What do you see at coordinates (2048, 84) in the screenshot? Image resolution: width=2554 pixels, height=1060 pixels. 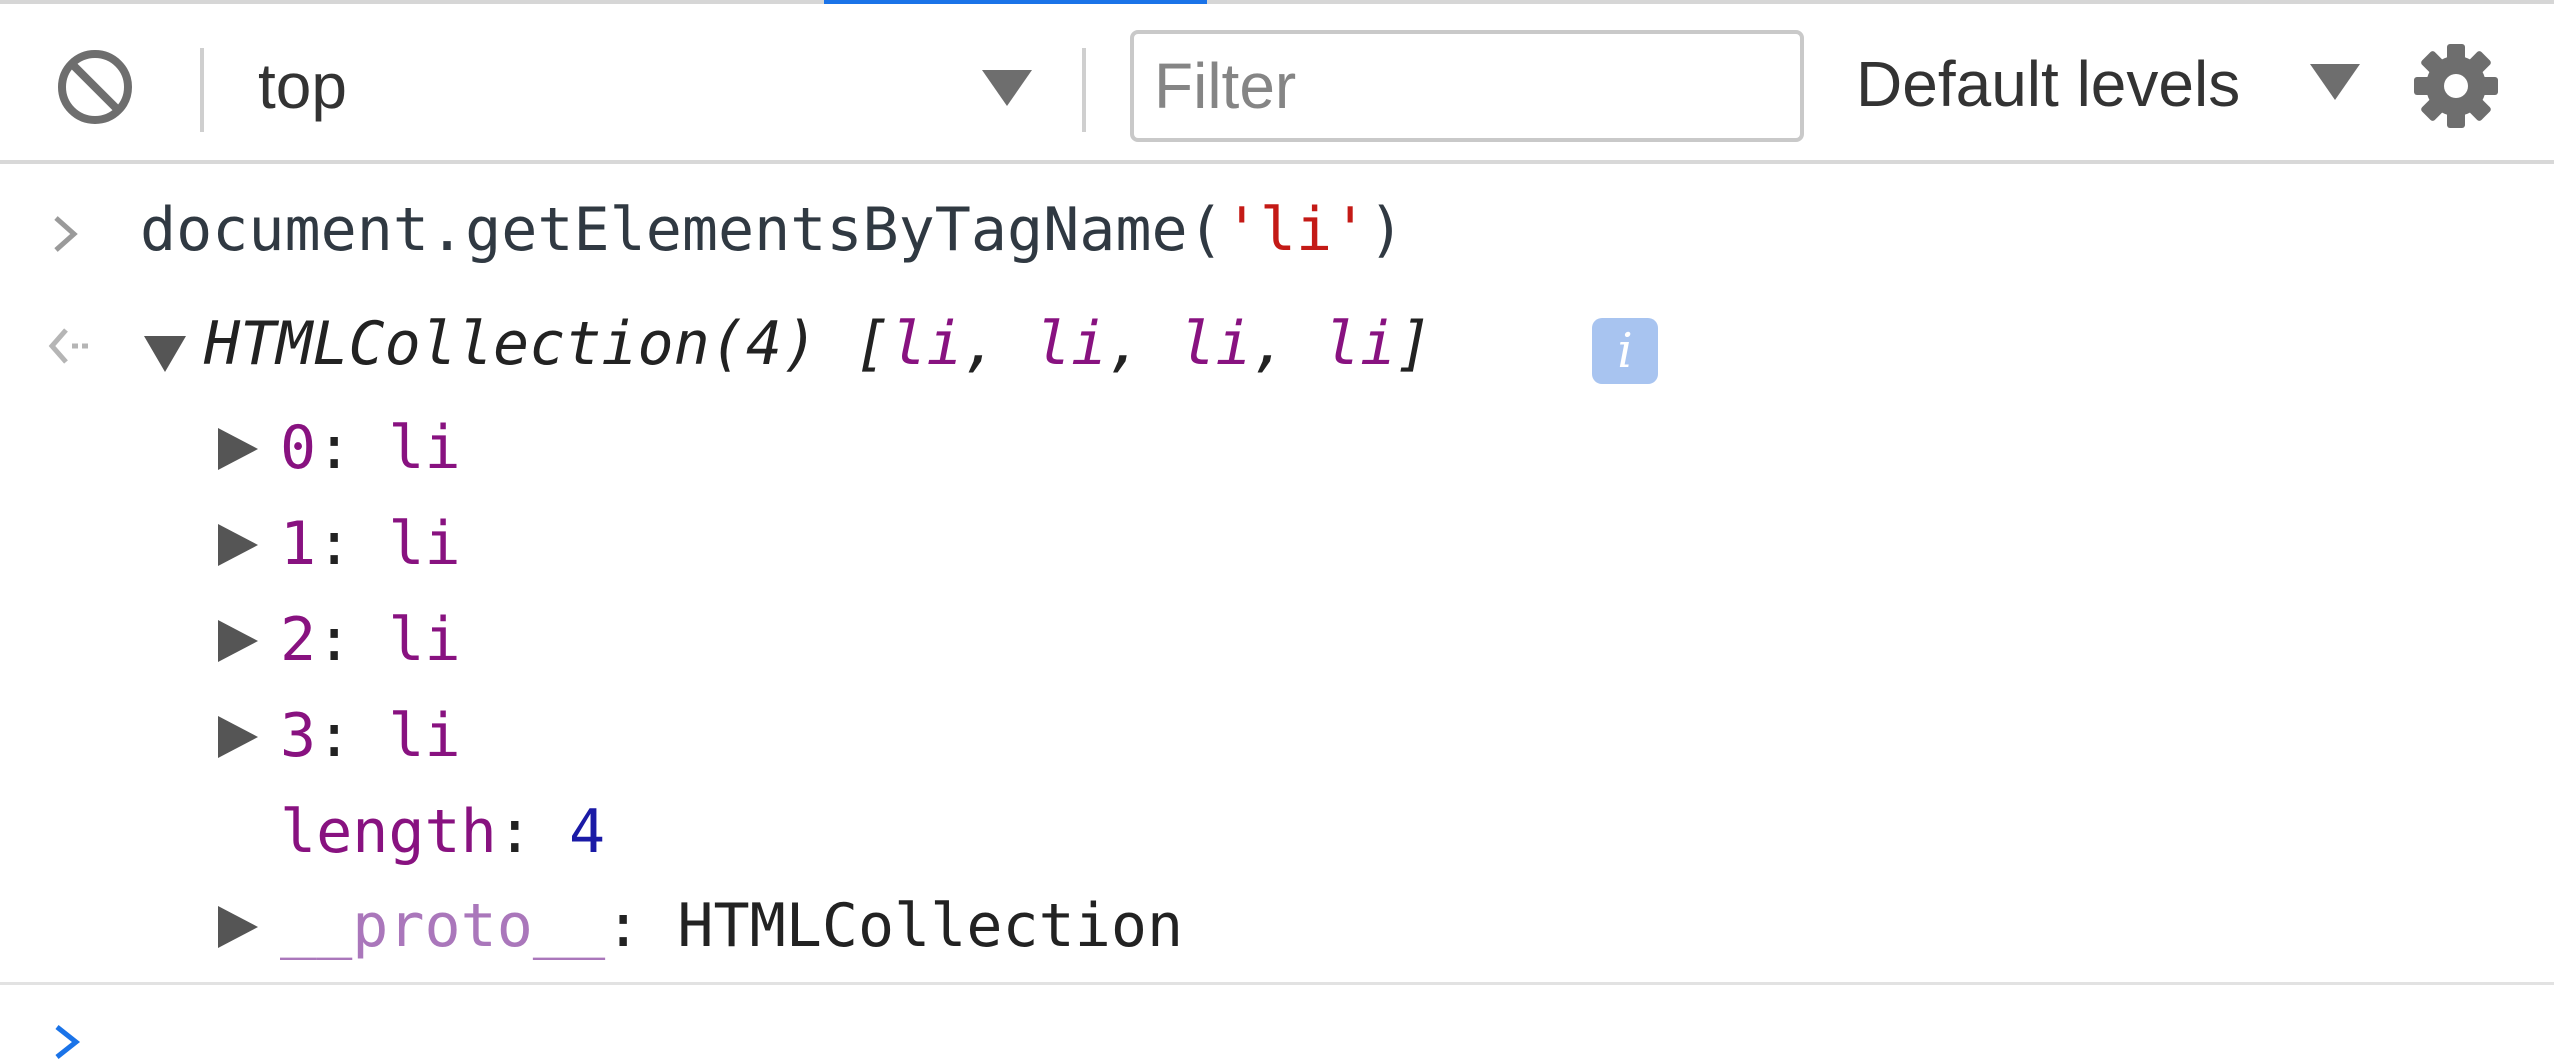 I see `log-levels-label: Default levels` at bounding box center [2048, 84].